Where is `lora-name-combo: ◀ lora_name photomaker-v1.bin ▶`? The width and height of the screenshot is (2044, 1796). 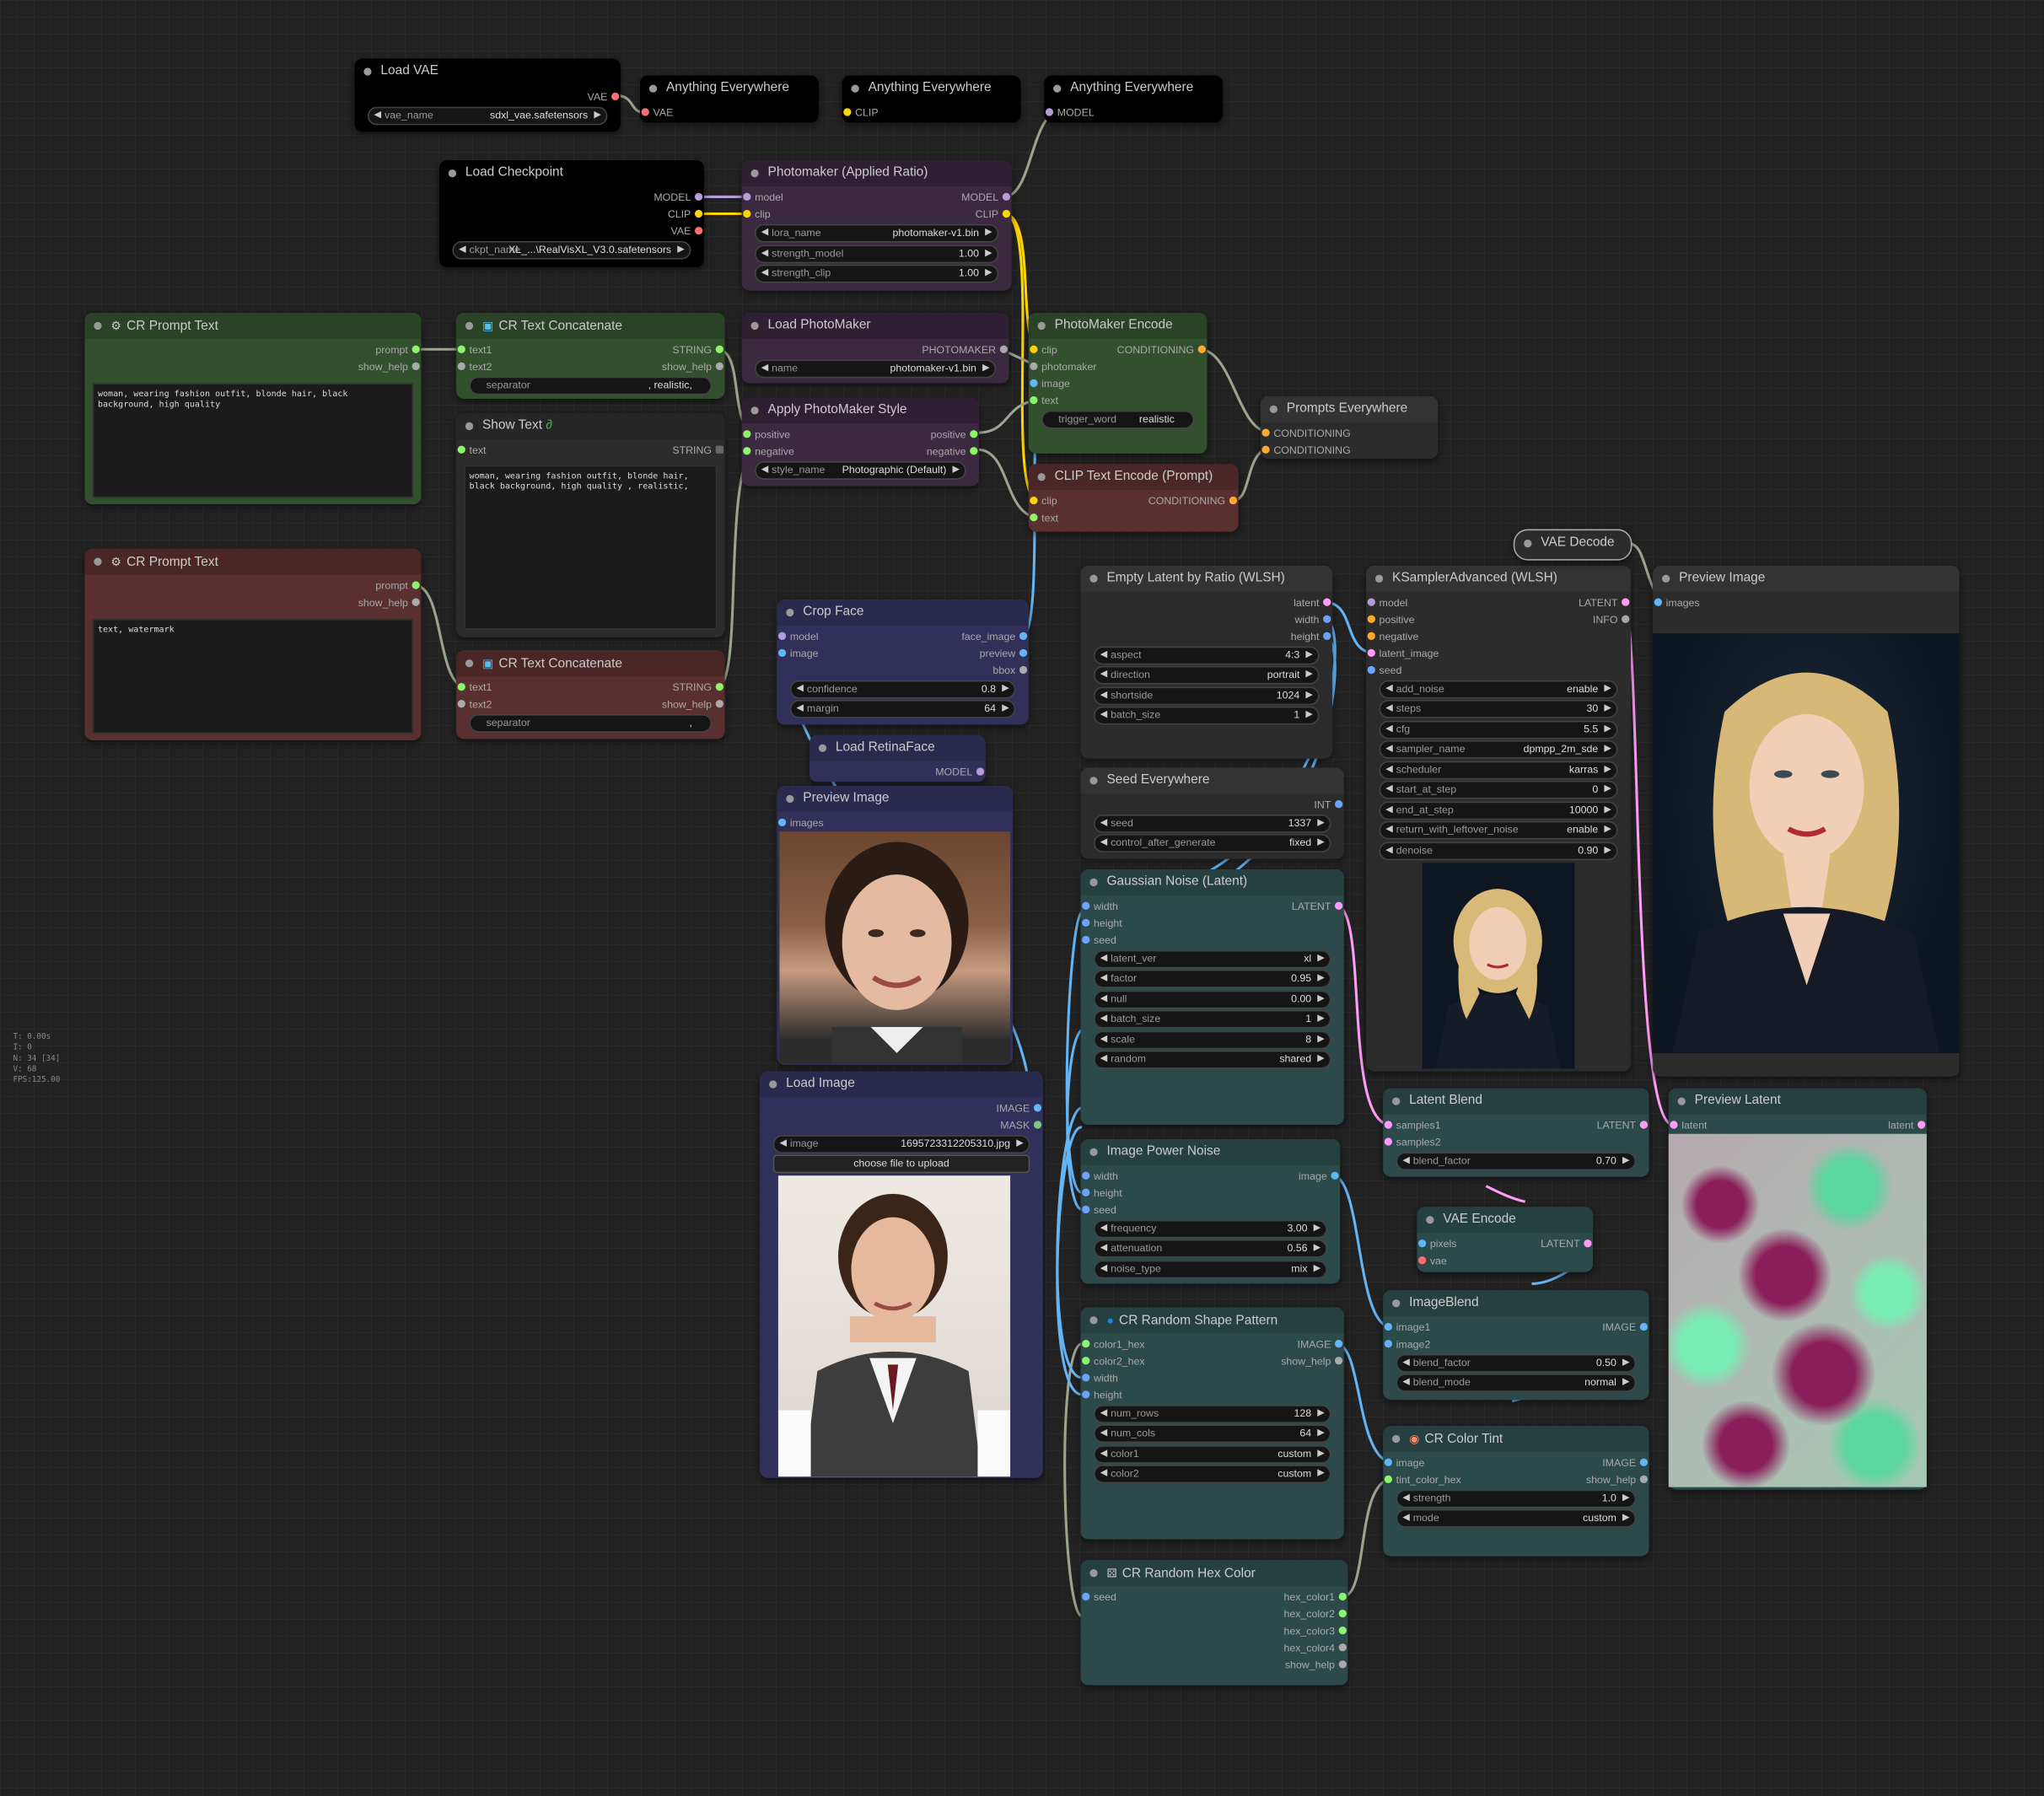 lora-name-combo: ◀ lora_name photomaker-v1.bin ▶ is located at coordinates (877, 233).